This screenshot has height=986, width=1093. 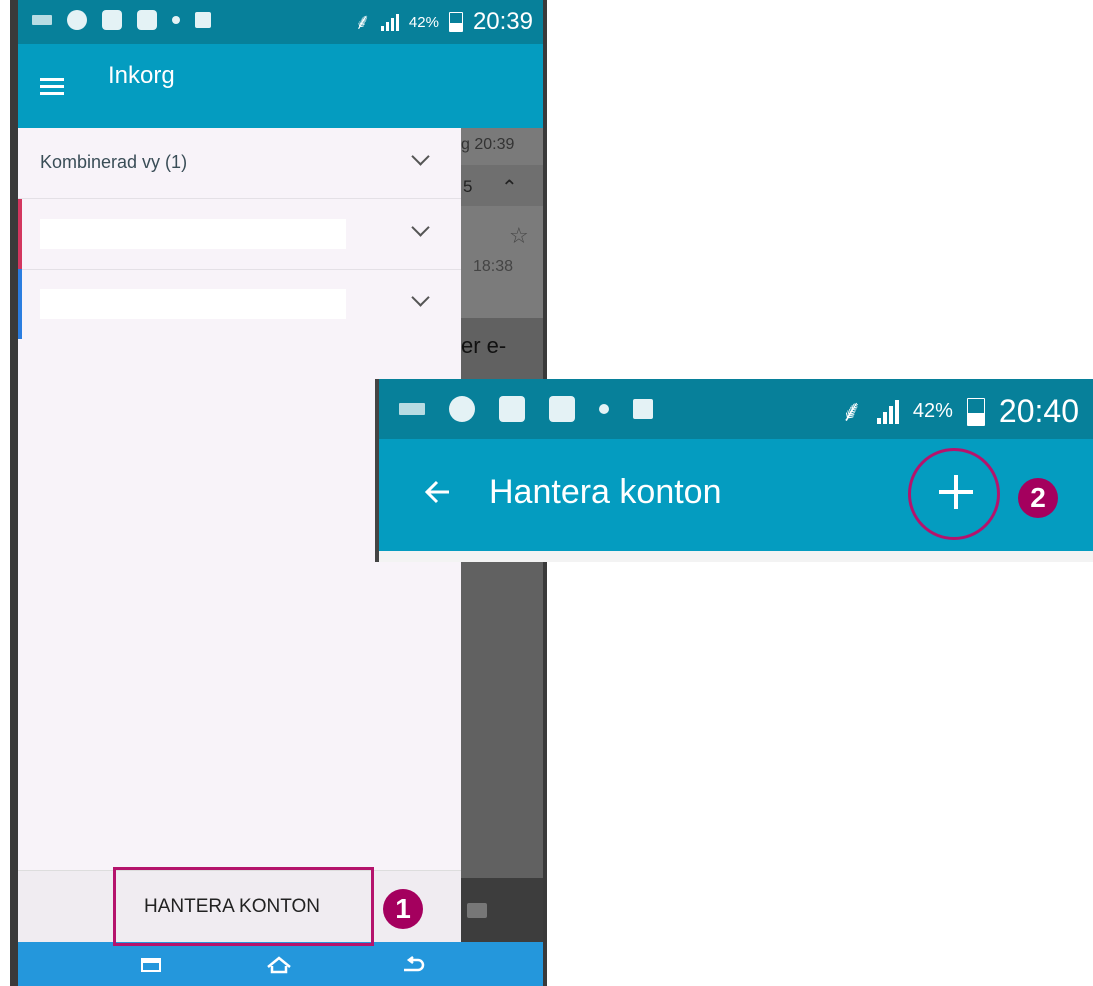 What do you see at coordinates (736, 556) in the screenshot?
I see `content-area` at bounding box center [736, 556].